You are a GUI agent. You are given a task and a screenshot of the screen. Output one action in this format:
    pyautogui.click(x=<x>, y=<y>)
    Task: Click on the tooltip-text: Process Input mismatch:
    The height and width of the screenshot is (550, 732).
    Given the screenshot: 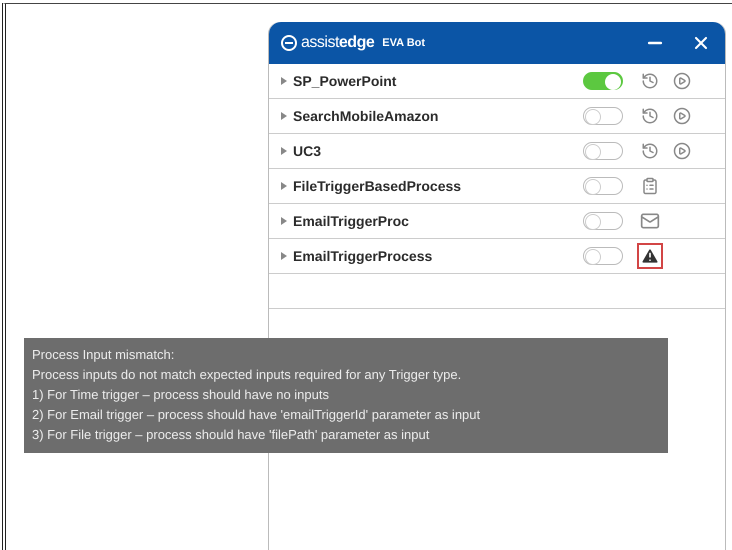 What is the action you would take?
    pyautogui.click(x=104, y=354)
    